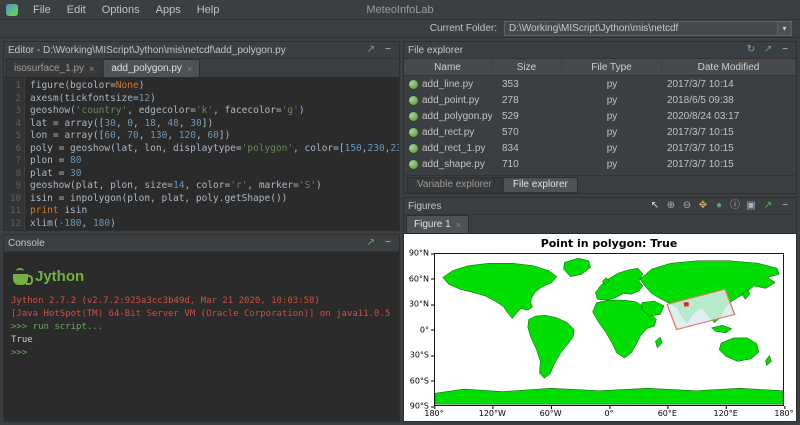 The width and height of the screenshot is (800, 425). I want to click on select-arrow-icon: ↖, so click(655, 206).